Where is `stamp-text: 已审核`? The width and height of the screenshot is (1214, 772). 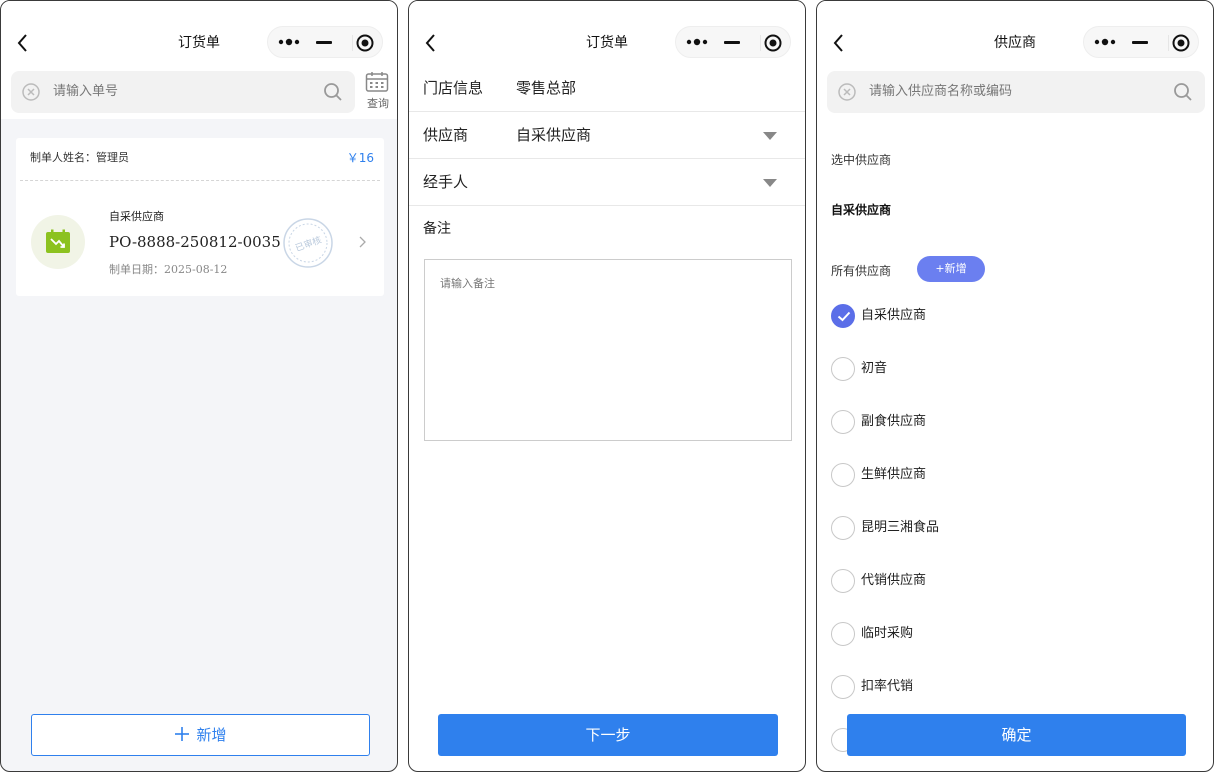
stamp-text: 已审核 is located at coordinates (308, 244).